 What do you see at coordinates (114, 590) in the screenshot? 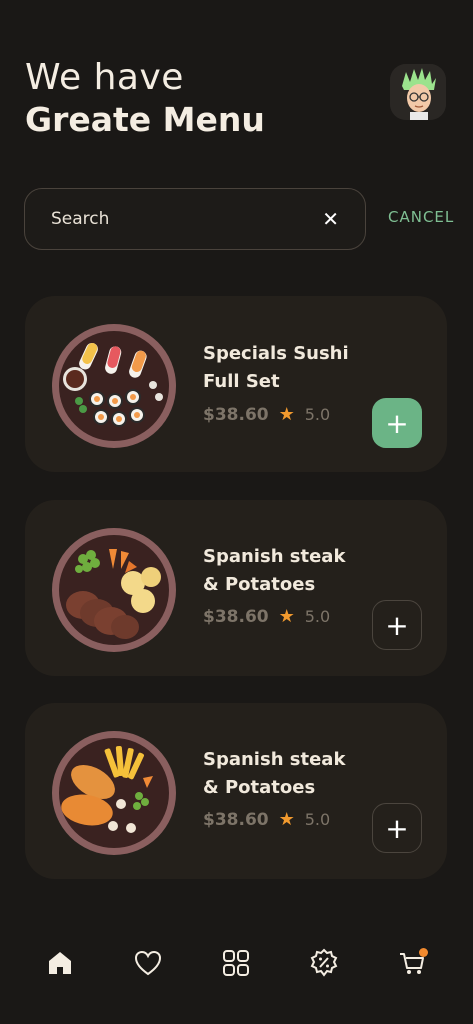
I see `steak-plate-image` at bounding box center [114, 590].